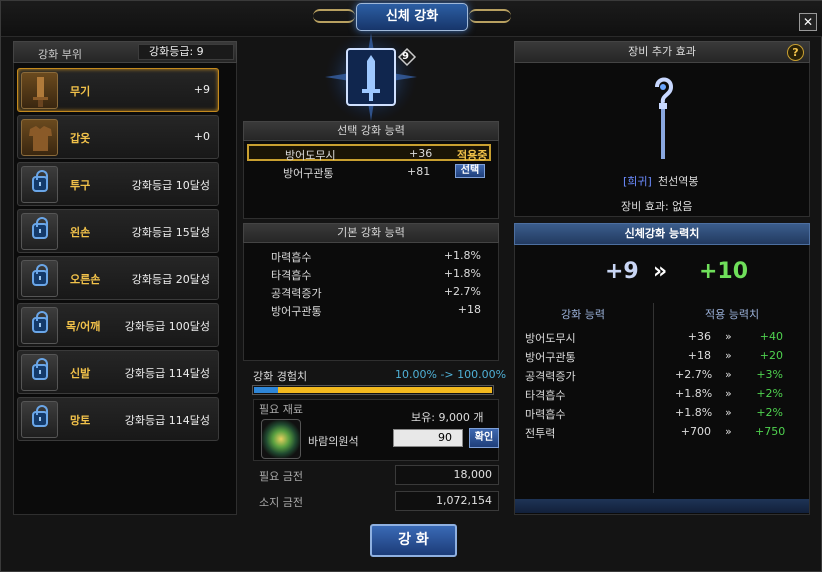 This screenshot has width=822, height=572. I want to click on col-ability-label: 강화 능력, so click(583, 314).